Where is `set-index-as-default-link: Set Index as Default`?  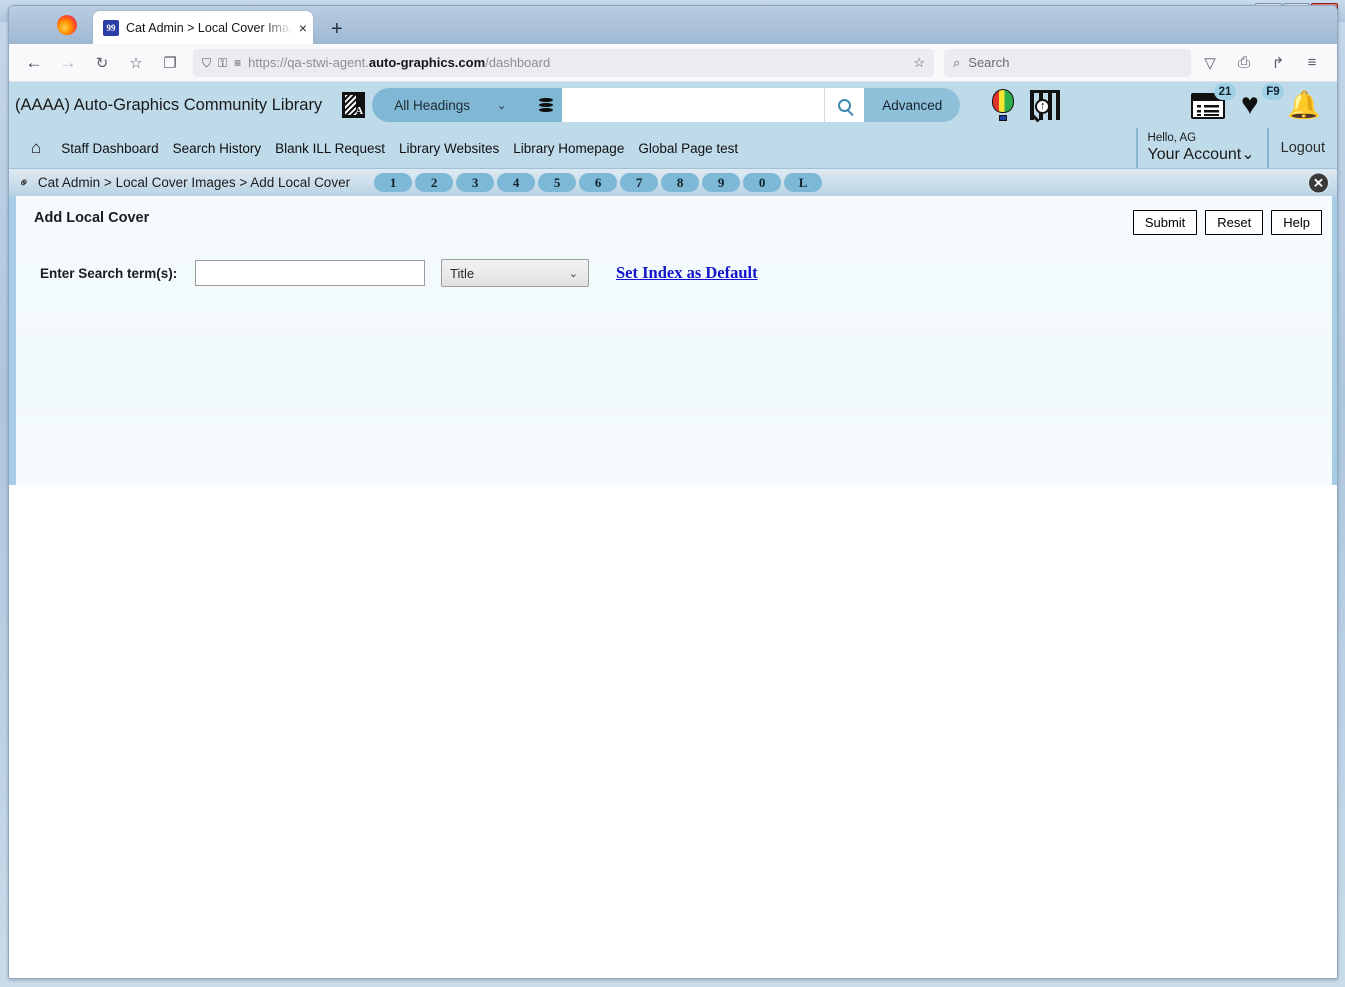
set-index-as-default-link: Set Index as Default is located at coordinates (687, 273).